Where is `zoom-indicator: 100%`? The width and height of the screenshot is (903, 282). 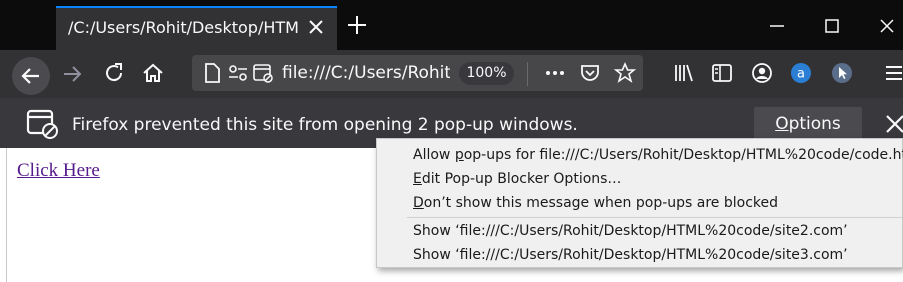 zoom-indicator: 100% is located at coordinates (486, 73).